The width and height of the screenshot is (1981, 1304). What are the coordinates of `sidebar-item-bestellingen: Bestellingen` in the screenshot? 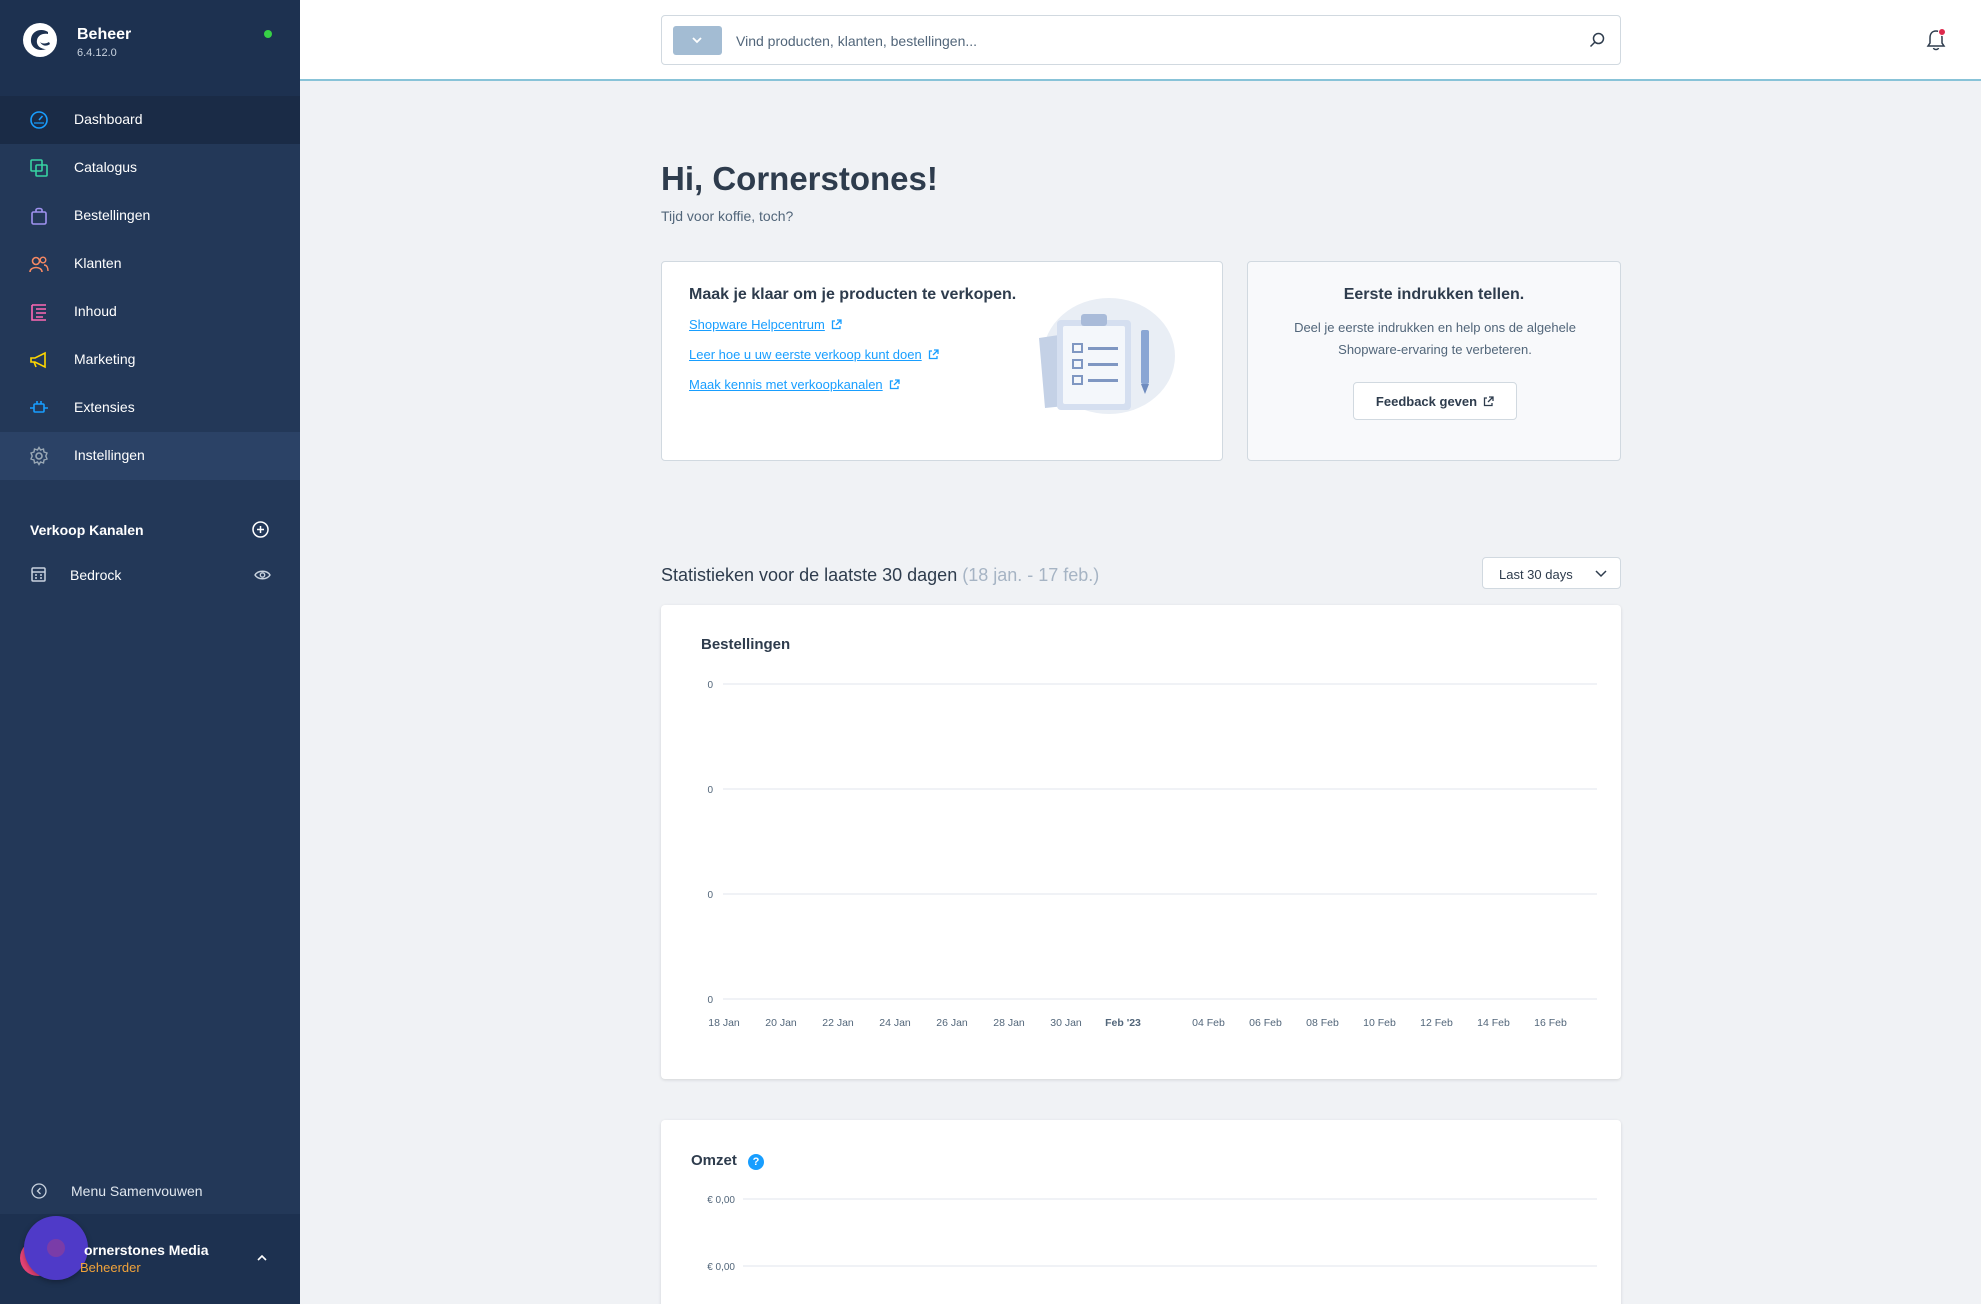 It's located at (150, 216).